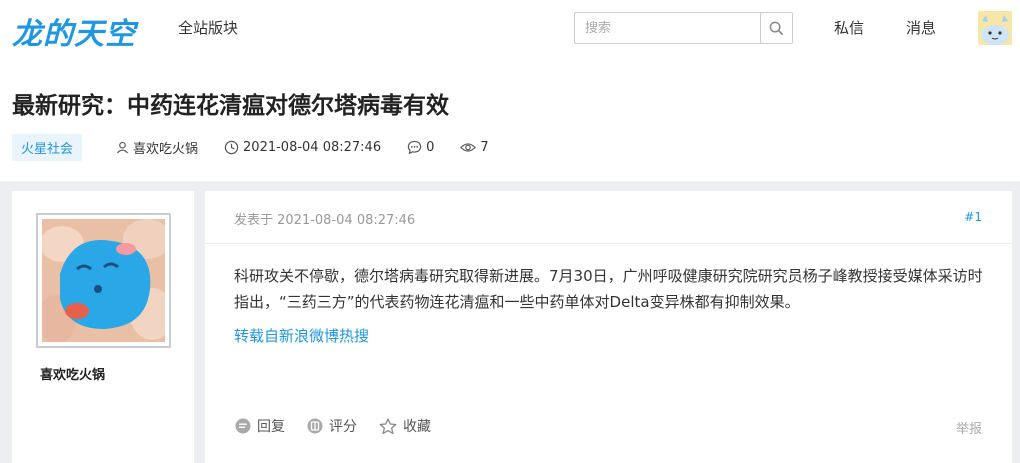  What do you see at coordinates (271, 427) in the screenshot?
I see `reply-label: 回复` at bounding box center [271, 427].